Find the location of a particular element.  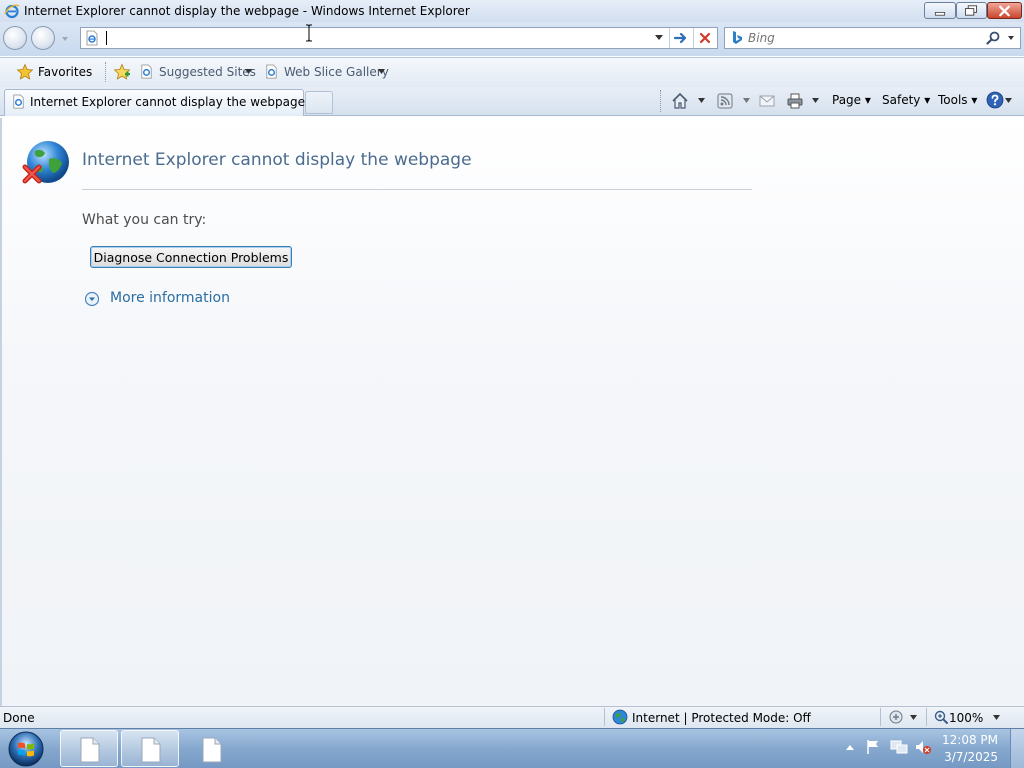

zoom-level: 100% is located at coordinates (966, 718).